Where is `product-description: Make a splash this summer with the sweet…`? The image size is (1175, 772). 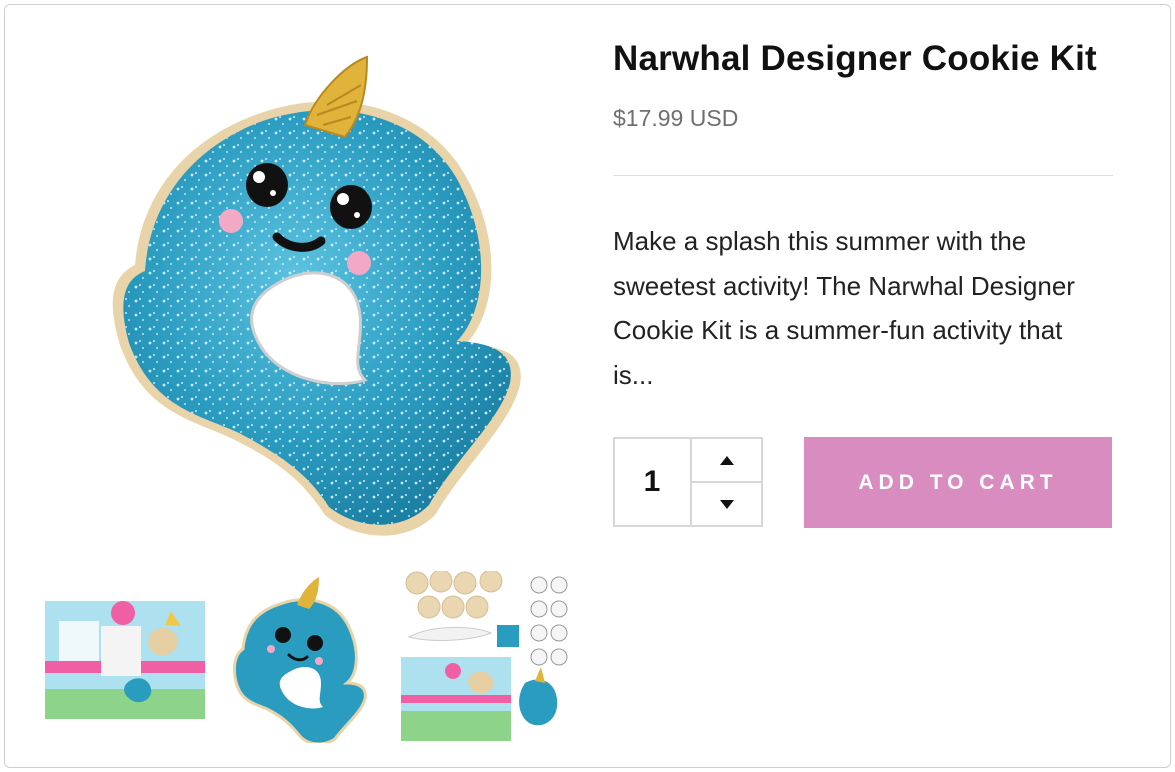
product-description: Make a splash this summer with the sweet… is located at coordinates (844, 308).